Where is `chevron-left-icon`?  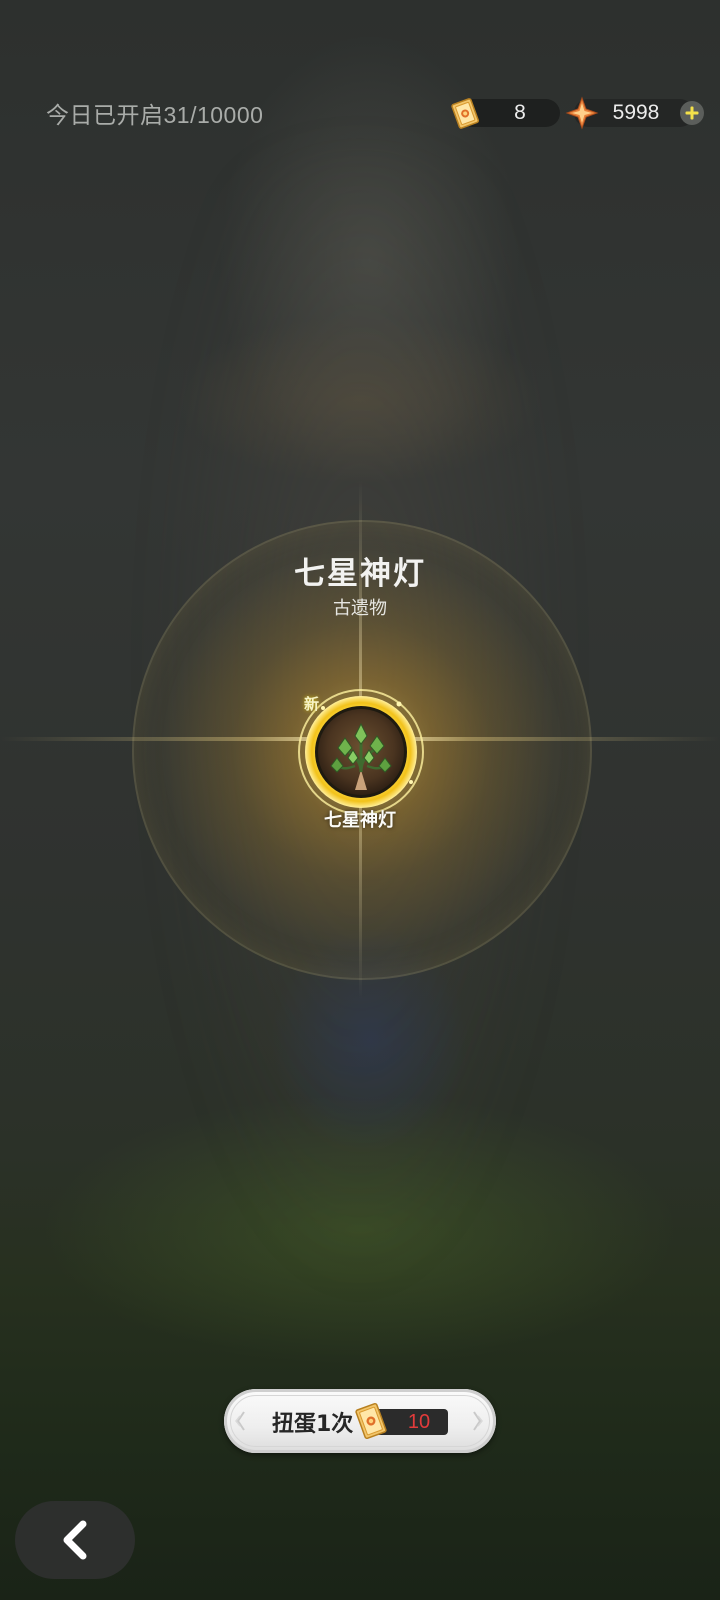
chevron-left-icon is located at coordinates (75, 1540).